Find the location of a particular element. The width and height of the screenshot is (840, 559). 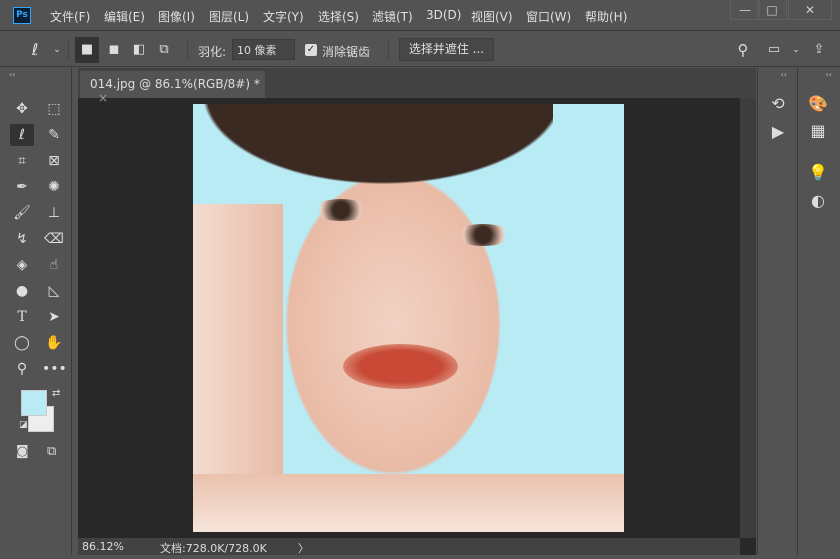

more-tools-icon: ••• is located at coordinates (54, 369).